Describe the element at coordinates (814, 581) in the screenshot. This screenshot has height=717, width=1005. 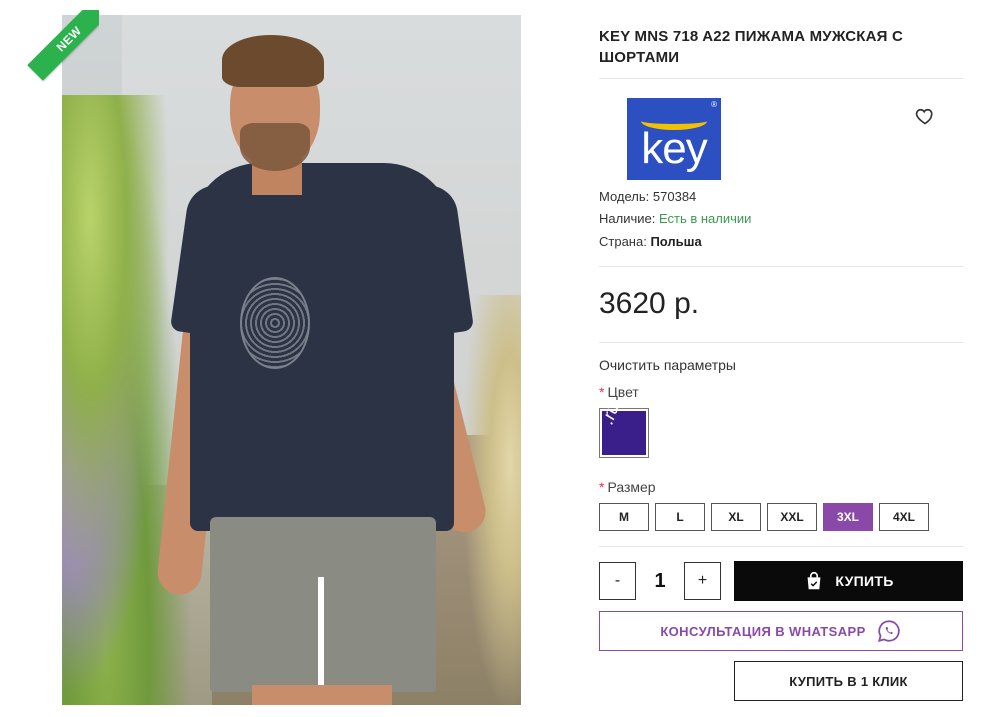
I see `shopping-bag-icon` at that location.